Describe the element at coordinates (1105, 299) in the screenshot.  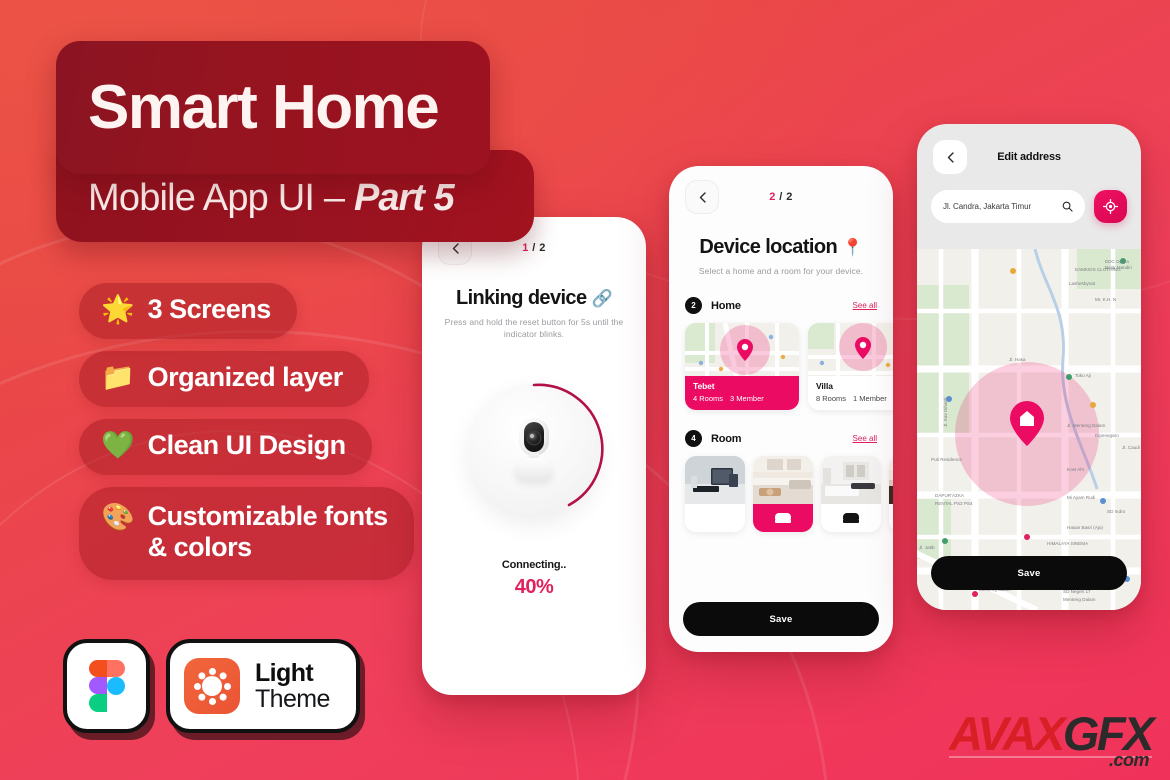
I see `svg-text: Mr. K.H. N` at that location.